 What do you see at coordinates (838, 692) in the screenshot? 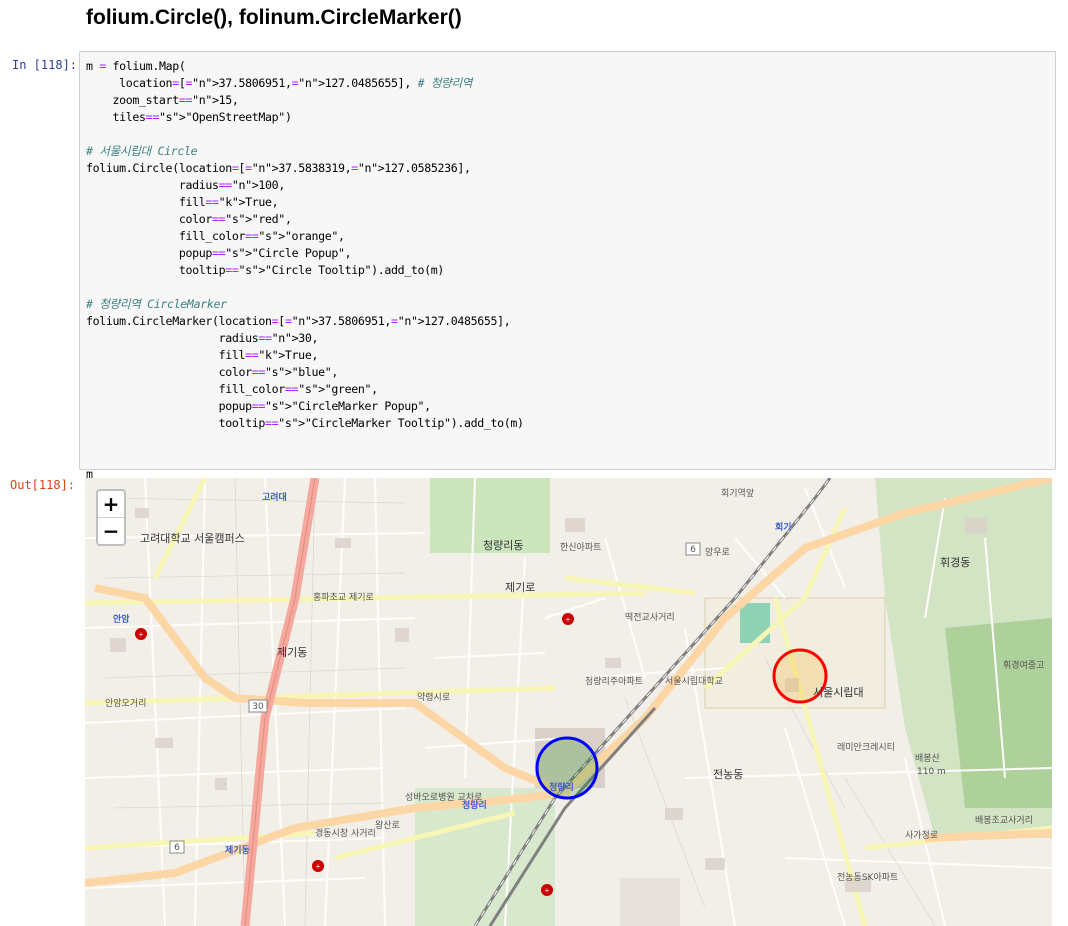
I see `svg-text: 서울시립대` at bounding box center [838, 692].